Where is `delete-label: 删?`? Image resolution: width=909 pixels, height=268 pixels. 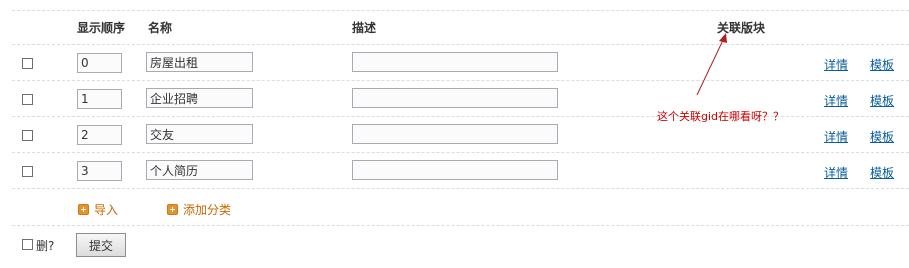 delete-label: 删? is located at coordinates (45, 246).